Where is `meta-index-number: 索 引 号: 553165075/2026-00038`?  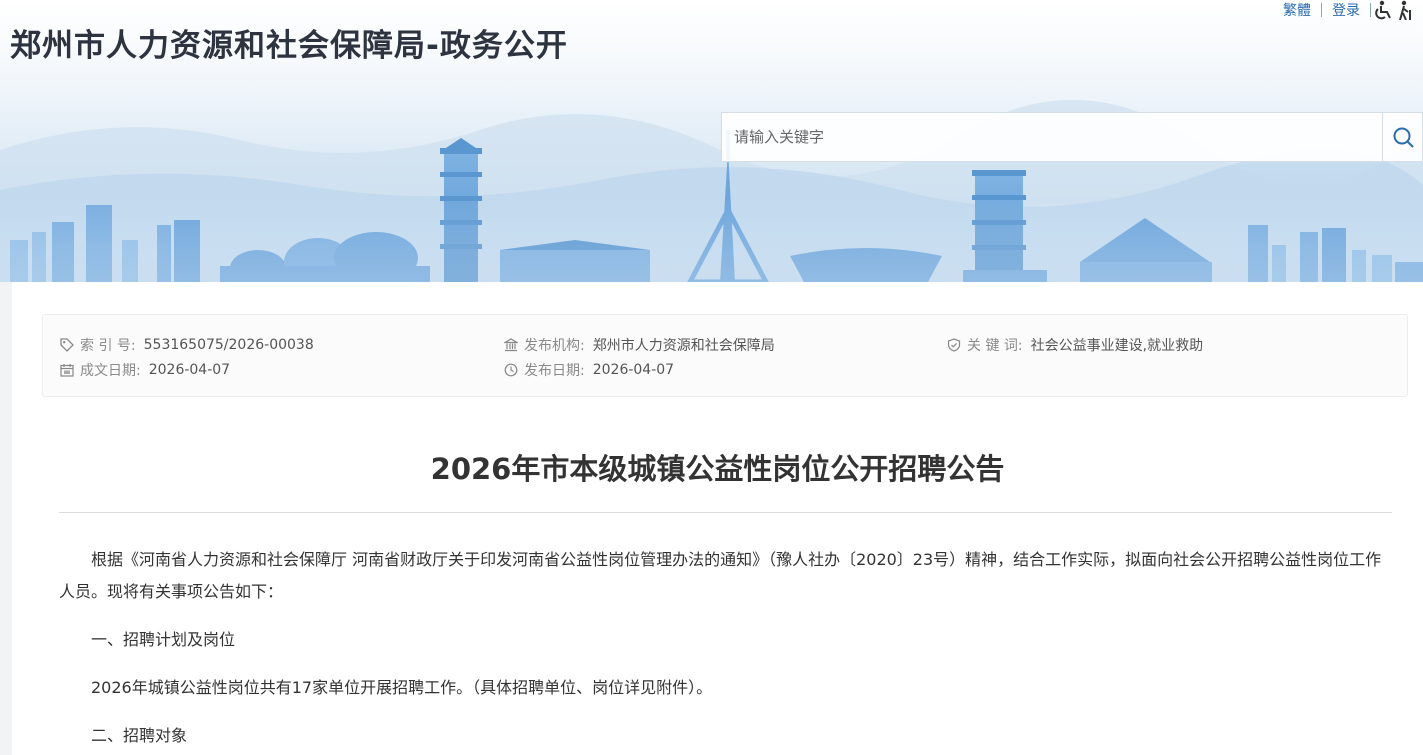 meta-index-number: 索 引 号: 553165075/2026-00038 is located at coordinates (187, 345).